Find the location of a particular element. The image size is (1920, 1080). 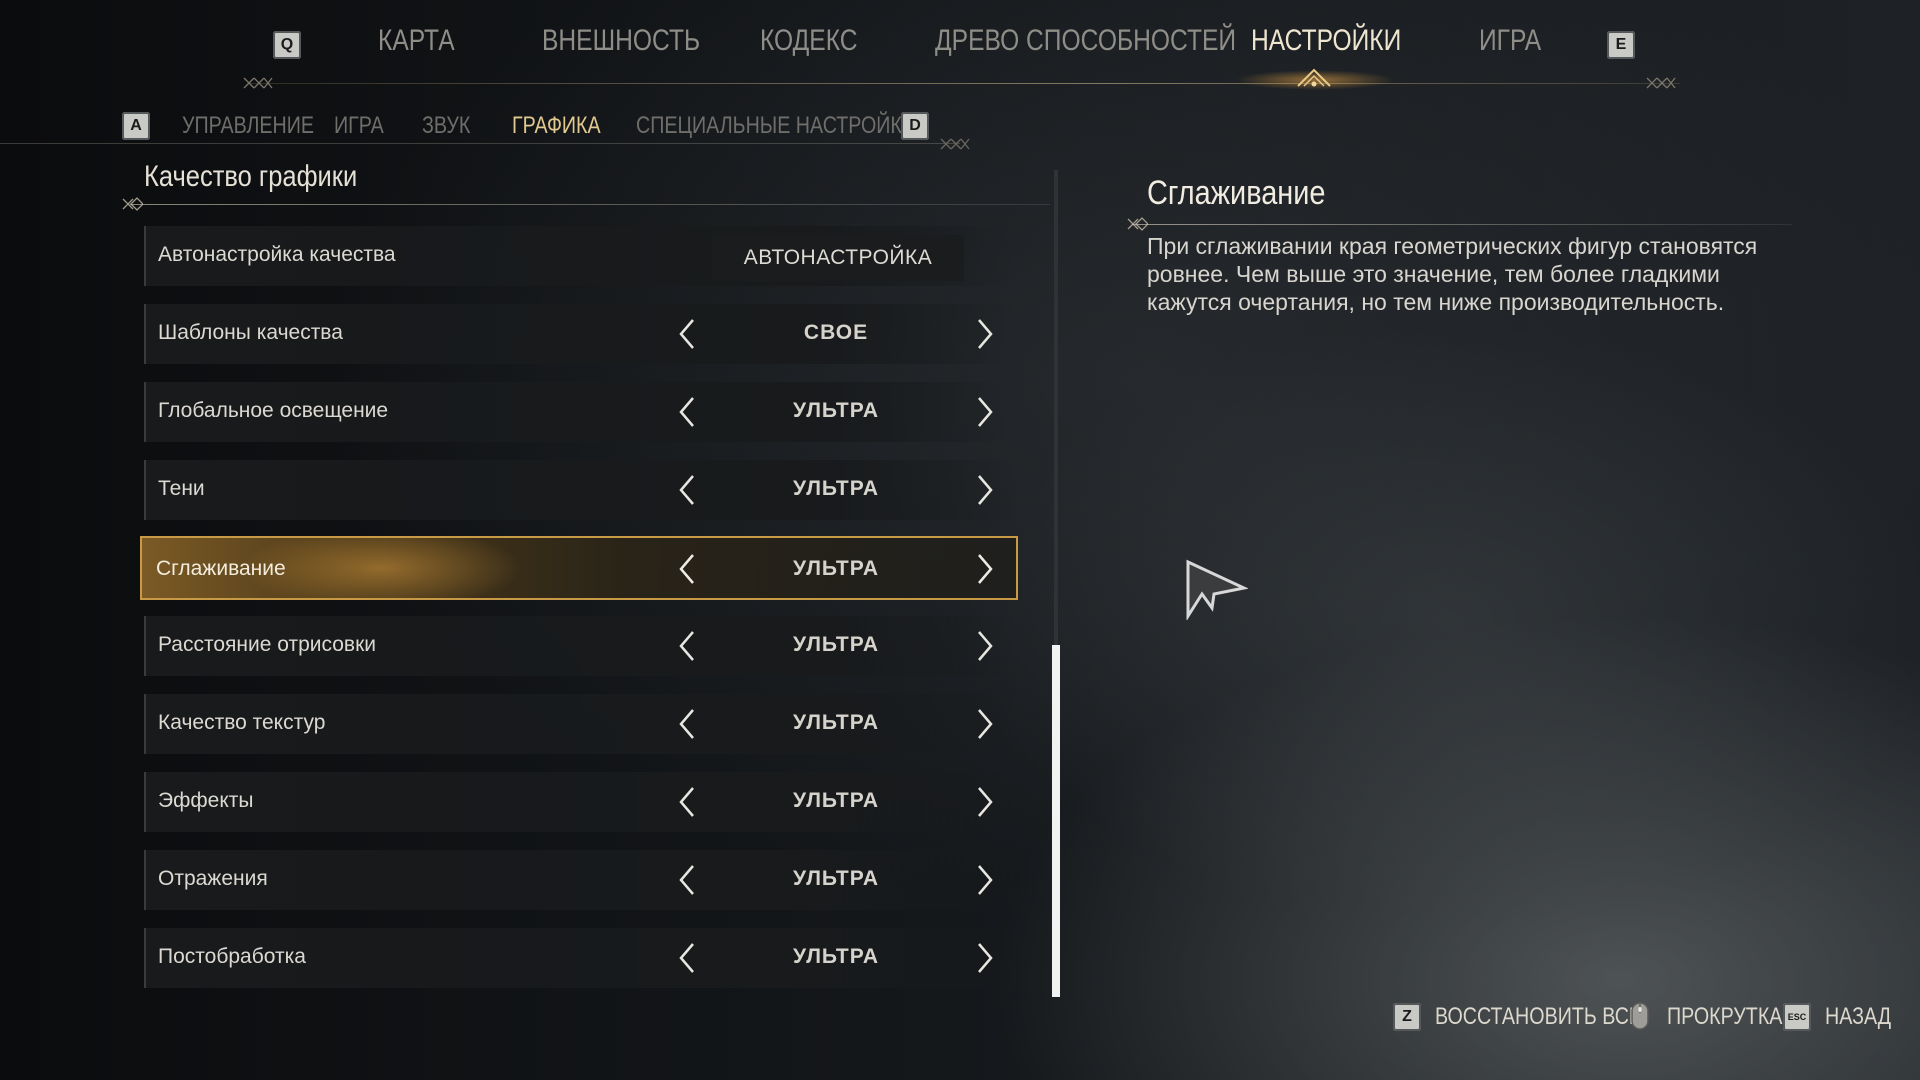

setting-label: Глобальное освещение is located at coordinates (273, 410).